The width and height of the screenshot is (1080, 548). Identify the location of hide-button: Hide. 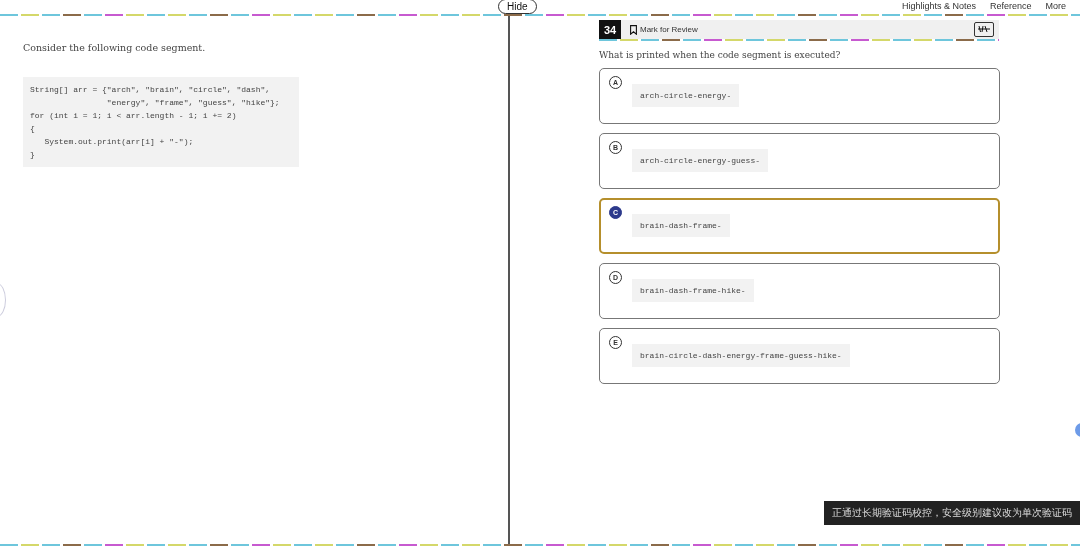
(517, 7).